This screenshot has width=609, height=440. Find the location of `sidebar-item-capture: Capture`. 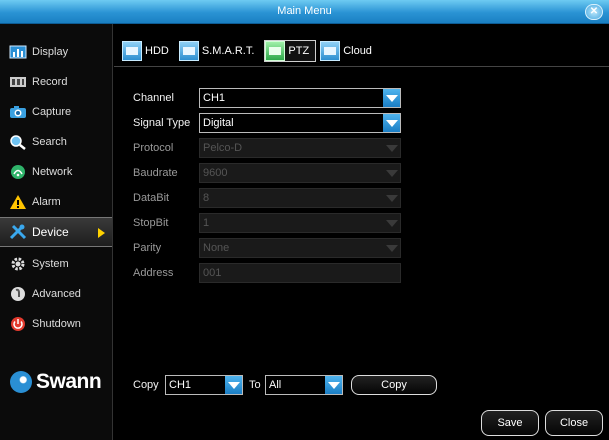

sidebar-item-capture: Capture is located at coordinates (56, 112).